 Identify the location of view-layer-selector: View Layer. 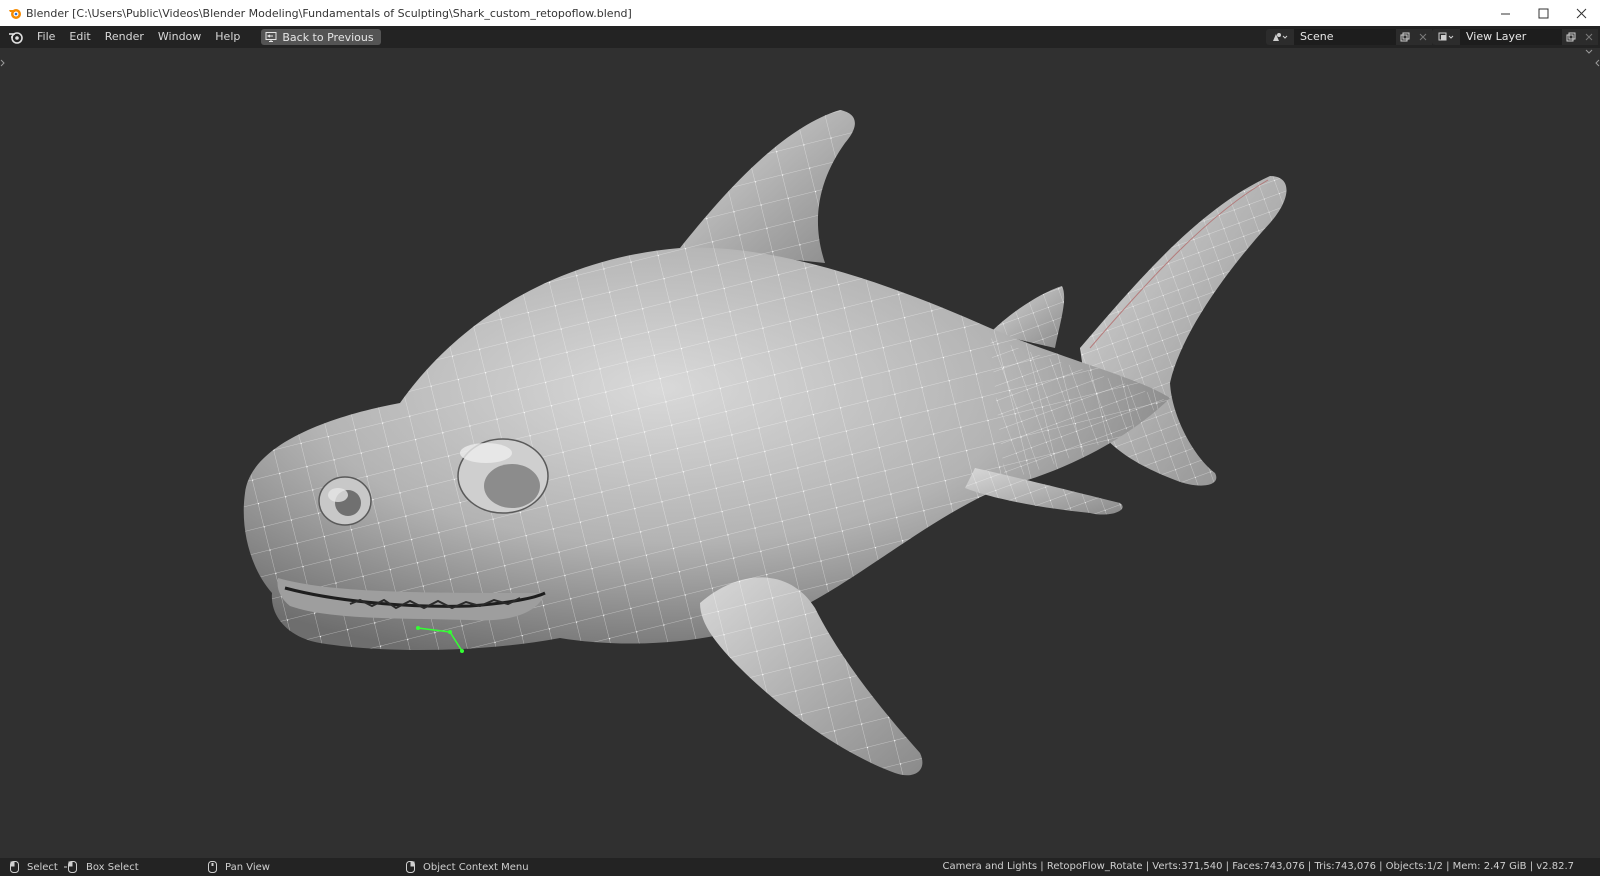
(1515, 37).